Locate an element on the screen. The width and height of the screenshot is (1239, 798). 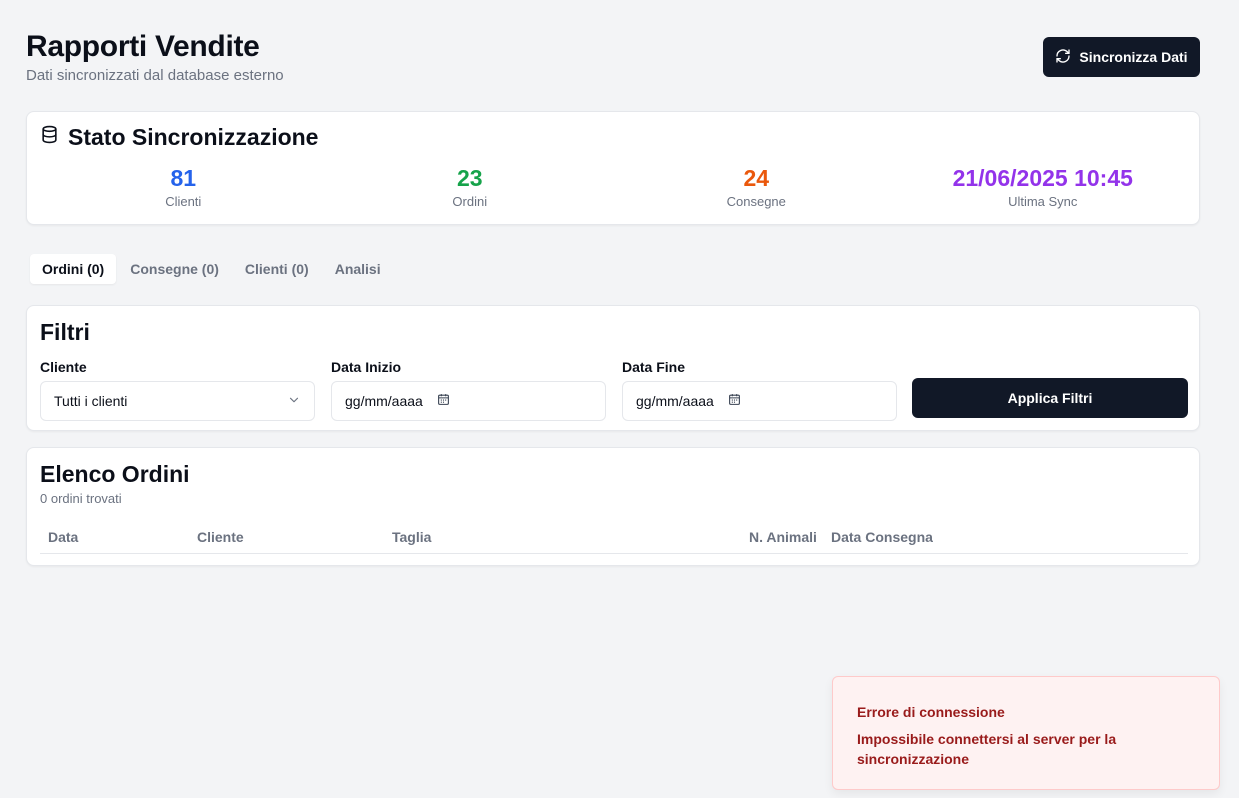
orders-title: Elenco Ordini is located at coordinates (115, 474).